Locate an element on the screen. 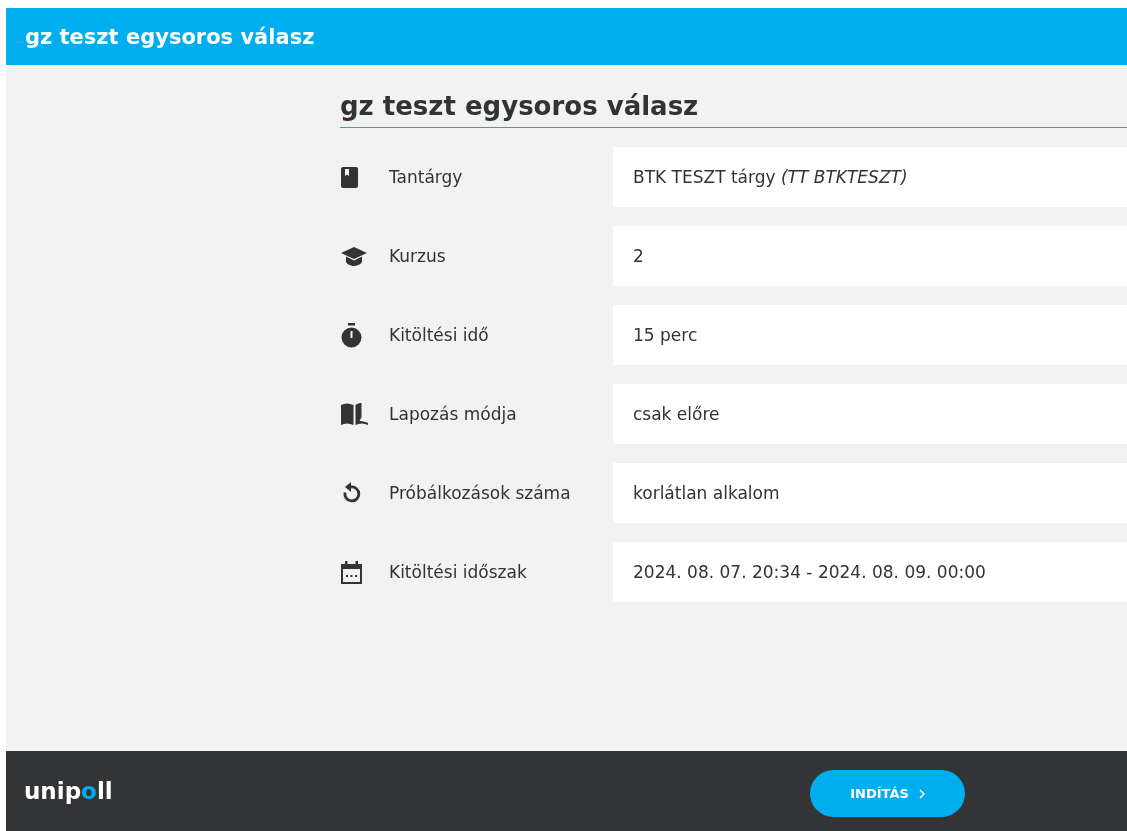 The width and height of the screenshot is (1127, 831). detail-label: Kurzus is located at coordinates (418, 256).